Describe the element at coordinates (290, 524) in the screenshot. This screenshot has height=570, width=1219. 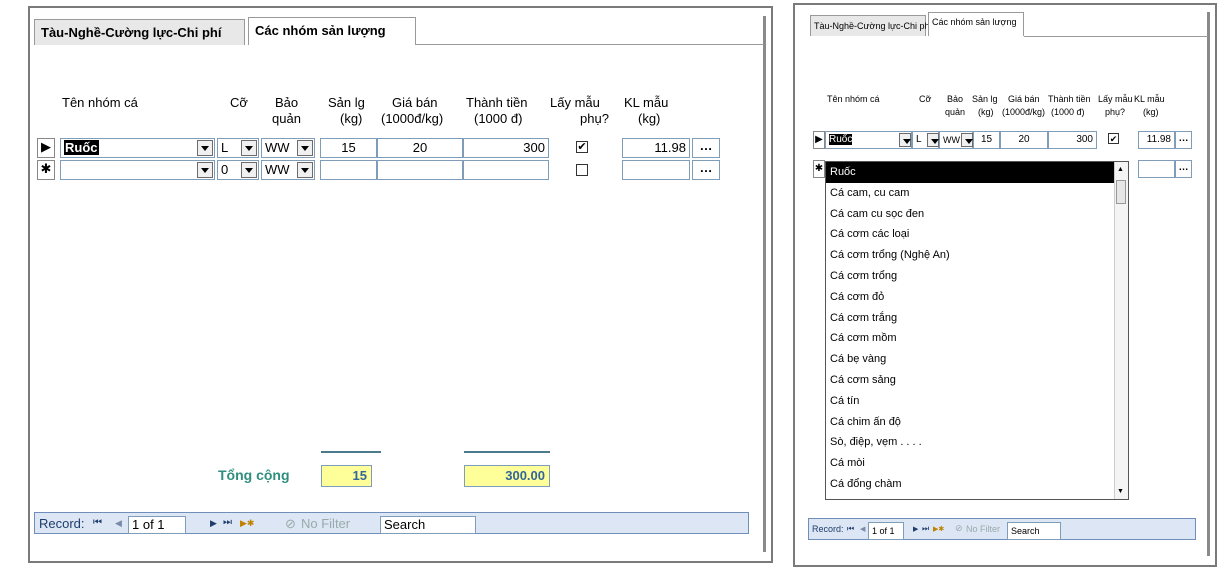
I see `filter-icon: ⊘` at that location.